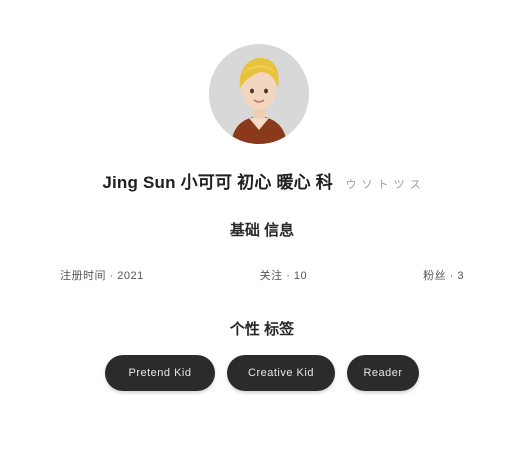 This screenshot has height=452, width=524. I want to click on info-section-title: 基础 信息, so click(262, 230).